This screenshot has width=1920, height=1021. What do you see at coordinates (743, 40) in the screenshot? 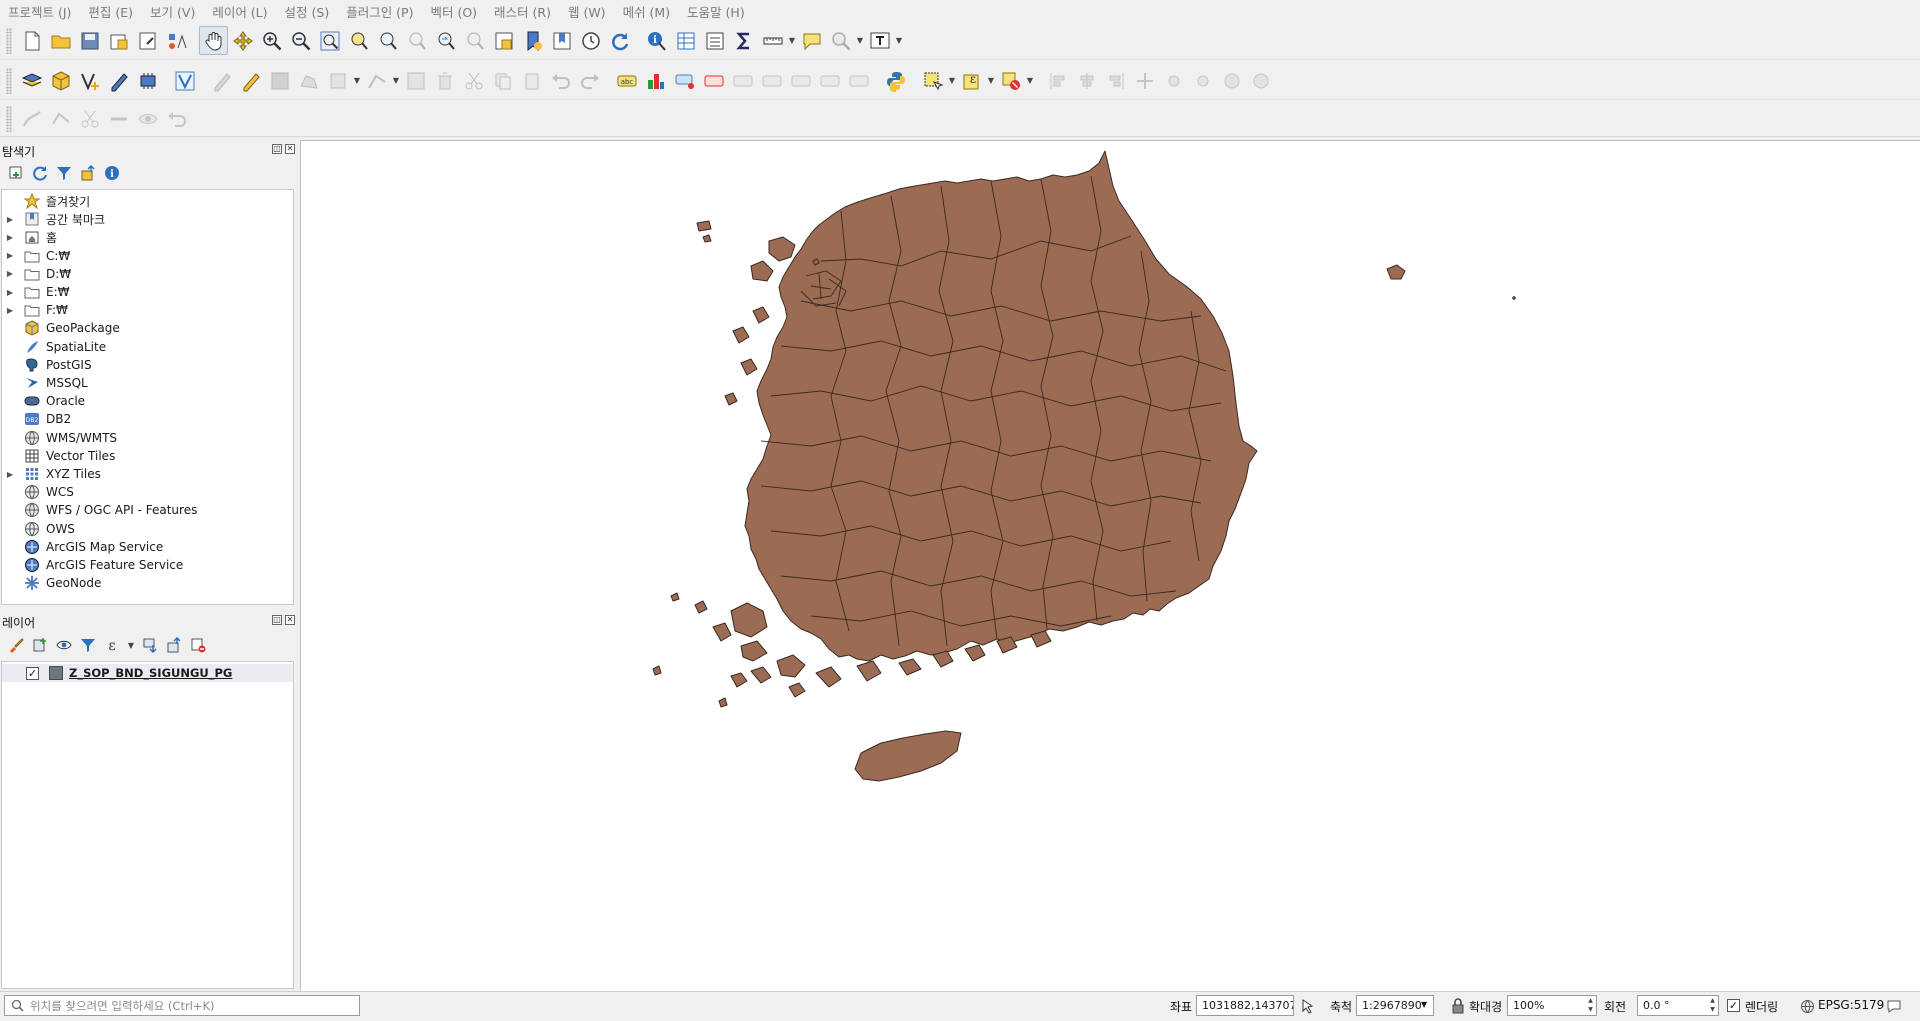
I see `statistics-button` at bounding box center [743, 40].